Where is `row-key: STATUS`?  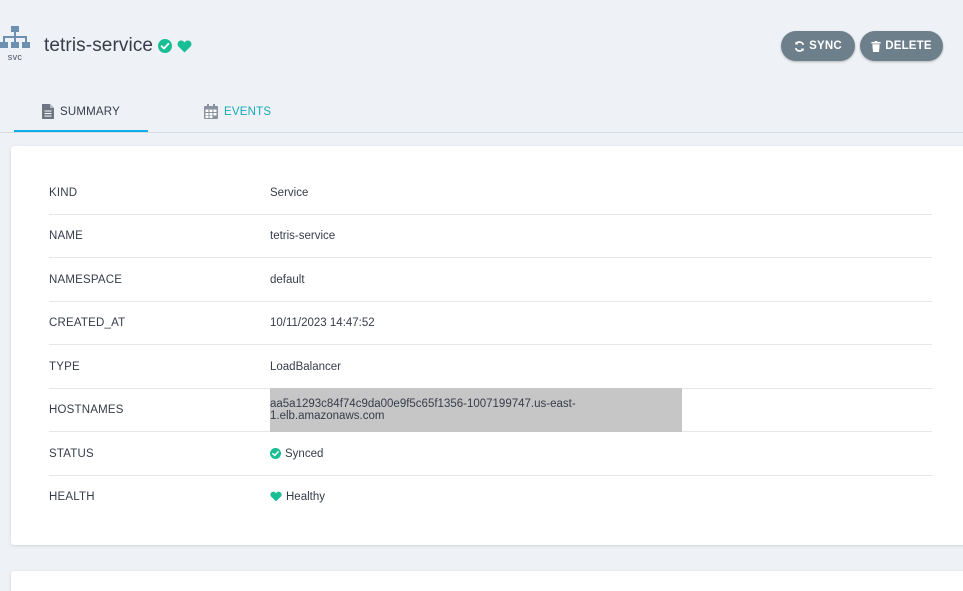
row-key: STATUS is located at coordinates (71, 453).